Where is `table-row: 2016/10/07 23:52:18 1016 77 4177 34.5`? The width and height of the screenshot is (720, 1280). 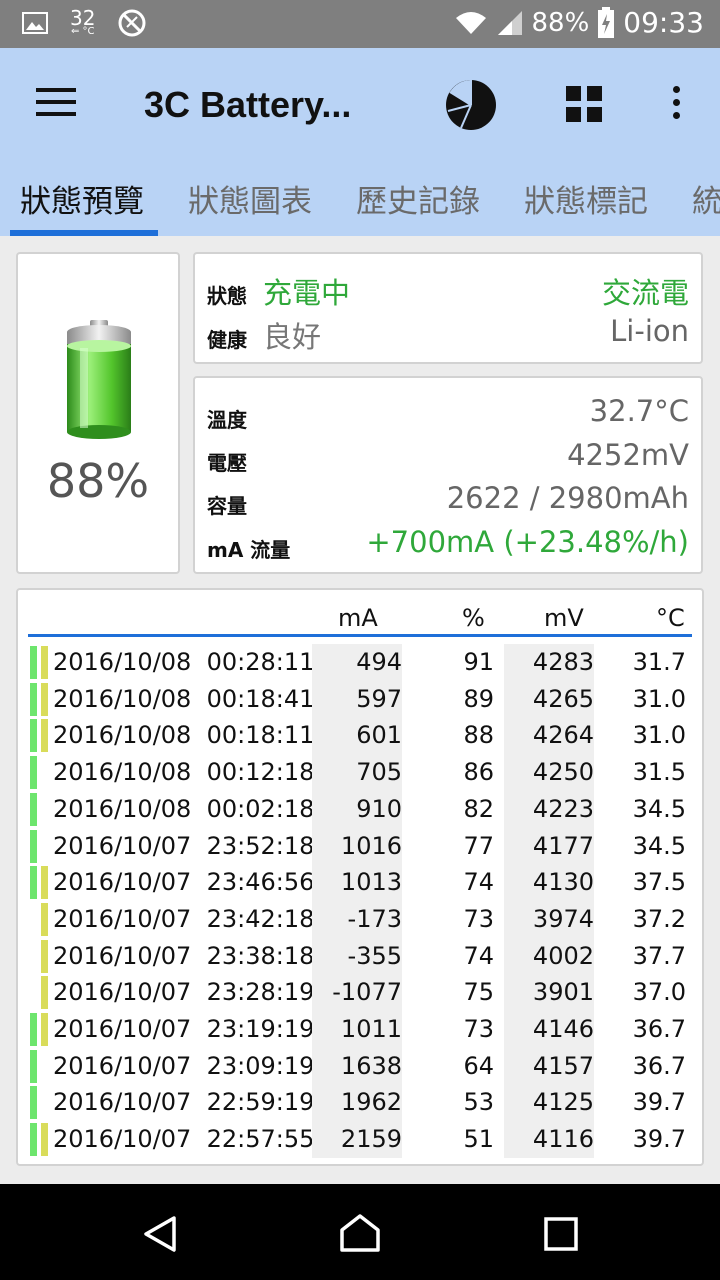
table-row: 2016/10/07 23:52:18 1016 77 4177 34.5 is located at coordinates (360, 846).